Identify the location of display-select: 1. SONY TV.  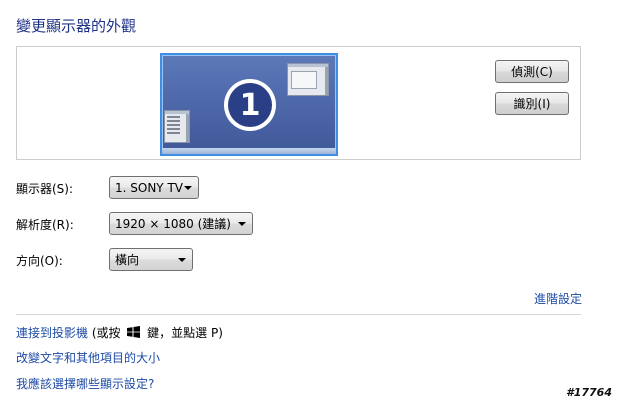
(154, 187).